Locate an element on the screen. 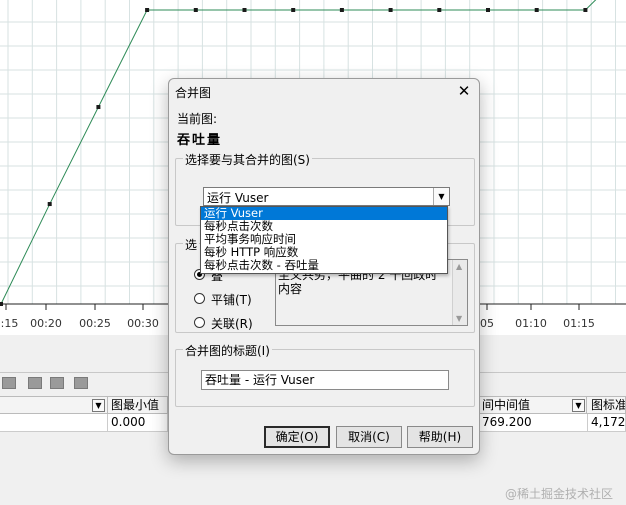 Image resolution: width=626 pixels, height=505 pixels. radio-tile: 平铺(T) is located at coordinates (234, 299).